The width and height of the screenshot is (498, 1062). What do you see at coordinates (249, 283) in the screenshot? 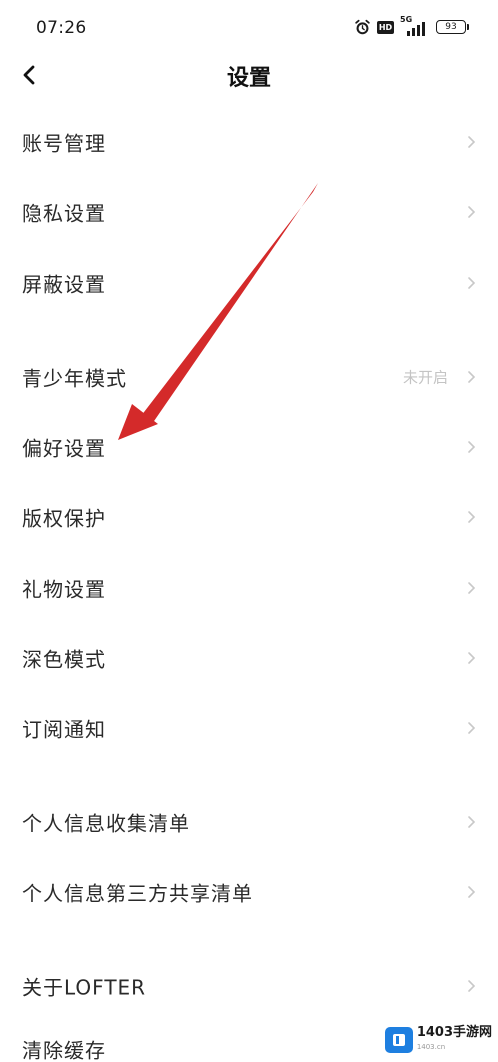
I see `menu-item-block: 屏蔽设置` at bounding box center [249, 283].